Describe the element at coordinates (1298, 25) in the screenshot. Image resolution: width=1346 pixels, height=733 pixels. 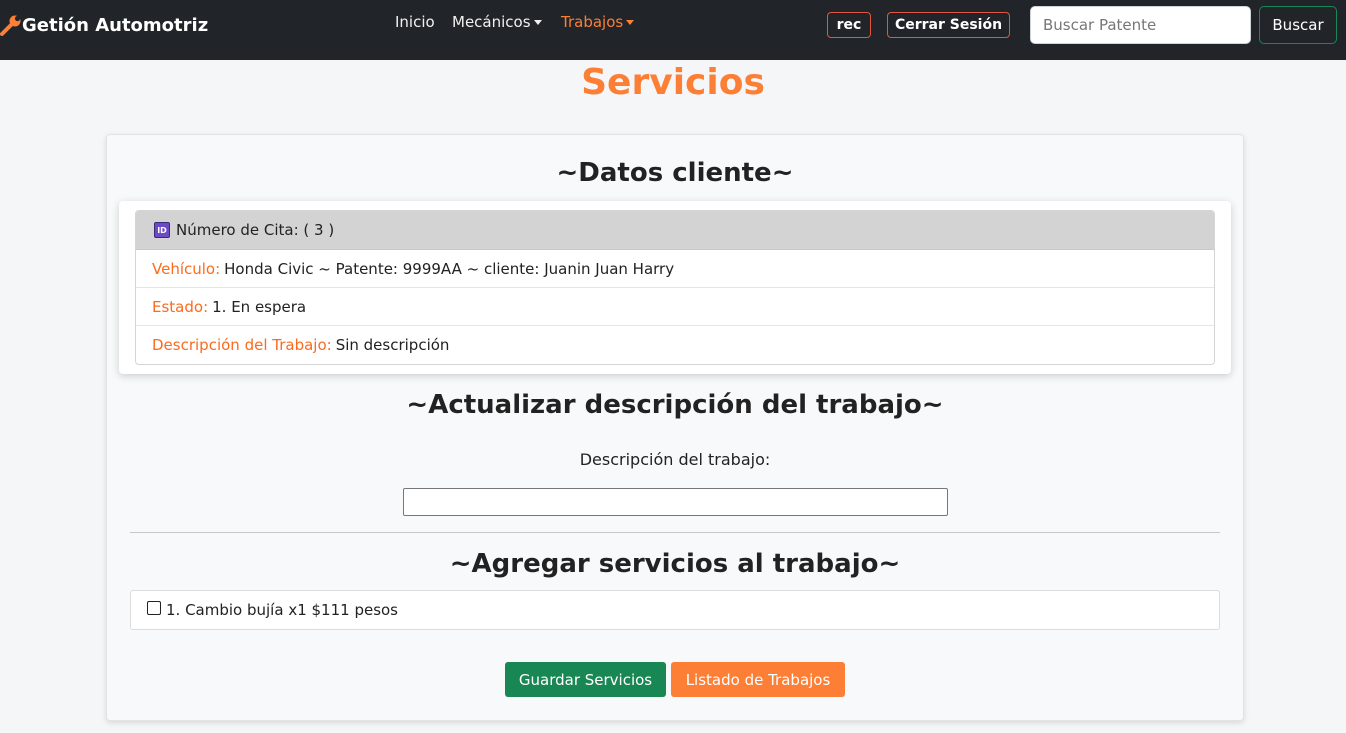
I see `search-button: Buscar` at that location.